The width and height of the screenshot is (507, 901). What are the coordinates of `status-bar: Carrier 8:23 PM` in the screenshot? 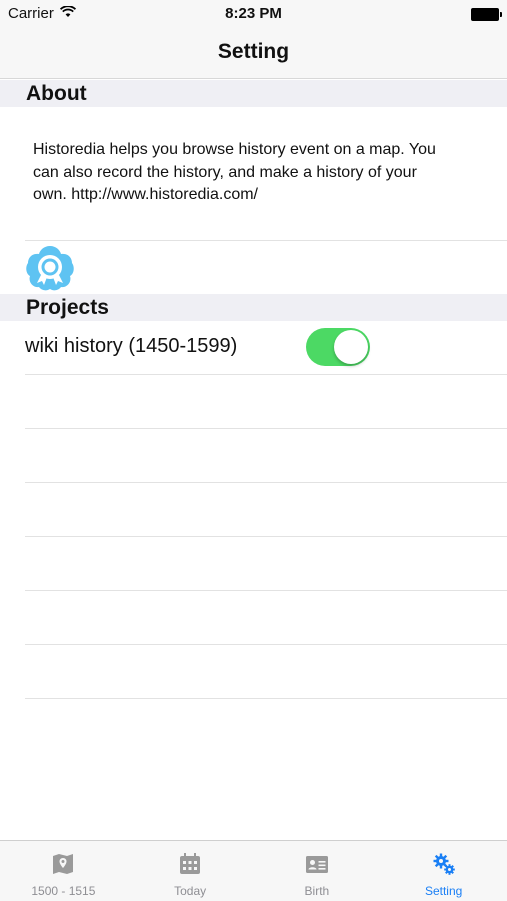 It's located at (253, 15).